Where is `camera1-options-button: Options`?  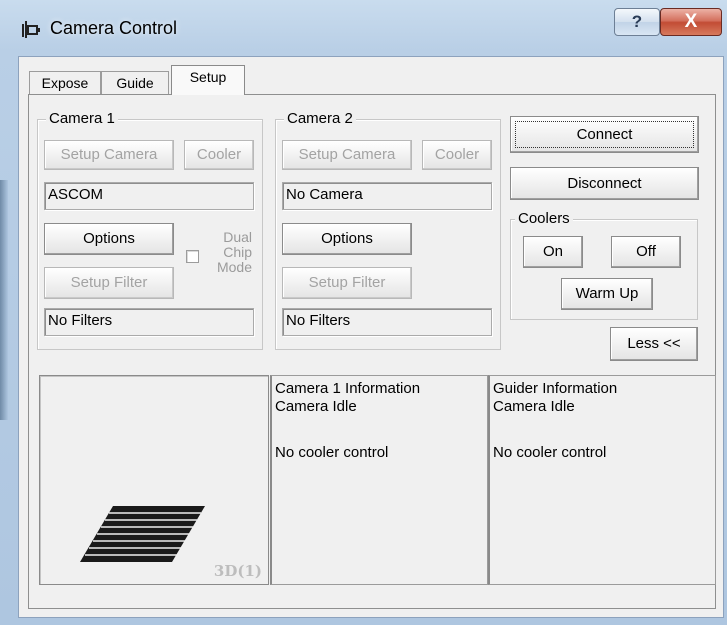
camera1-options-button: Options is located at coordinates (109, 239).